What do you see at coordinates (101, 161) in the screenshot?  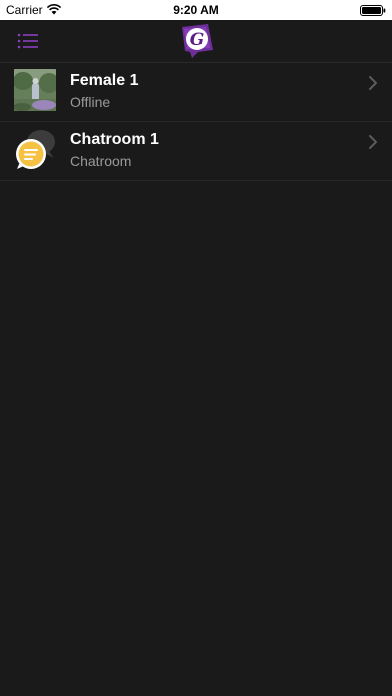 I see `conversation-type: Chatroom` at bounding box center [101, 161].